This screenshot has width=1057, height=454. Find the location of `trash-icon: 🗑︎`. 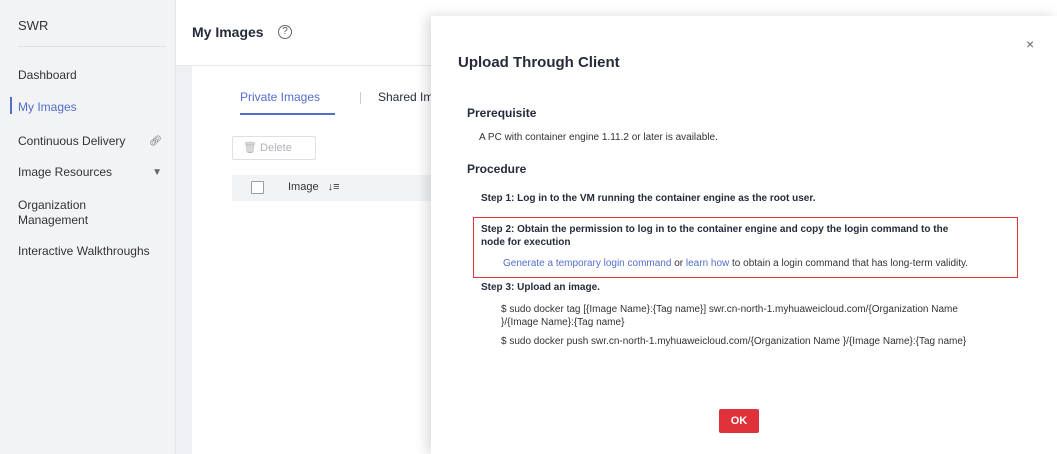

trash-icon: 🗑︎ is located at coordinates (250, 148).